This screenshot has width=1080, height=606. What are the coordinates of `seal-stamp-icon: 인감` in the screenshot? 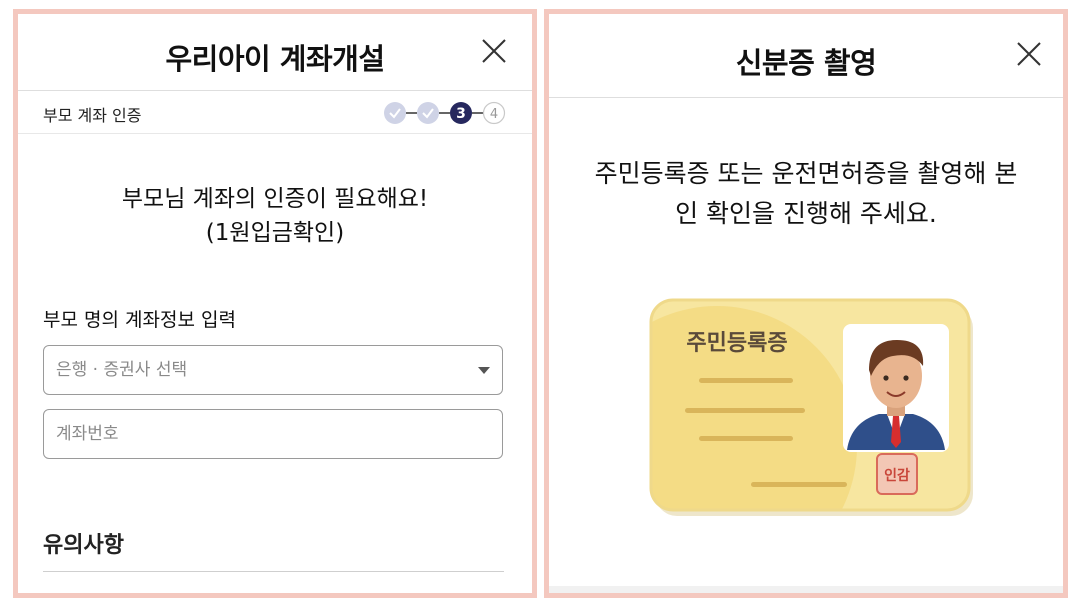 It's located at (897, 474).